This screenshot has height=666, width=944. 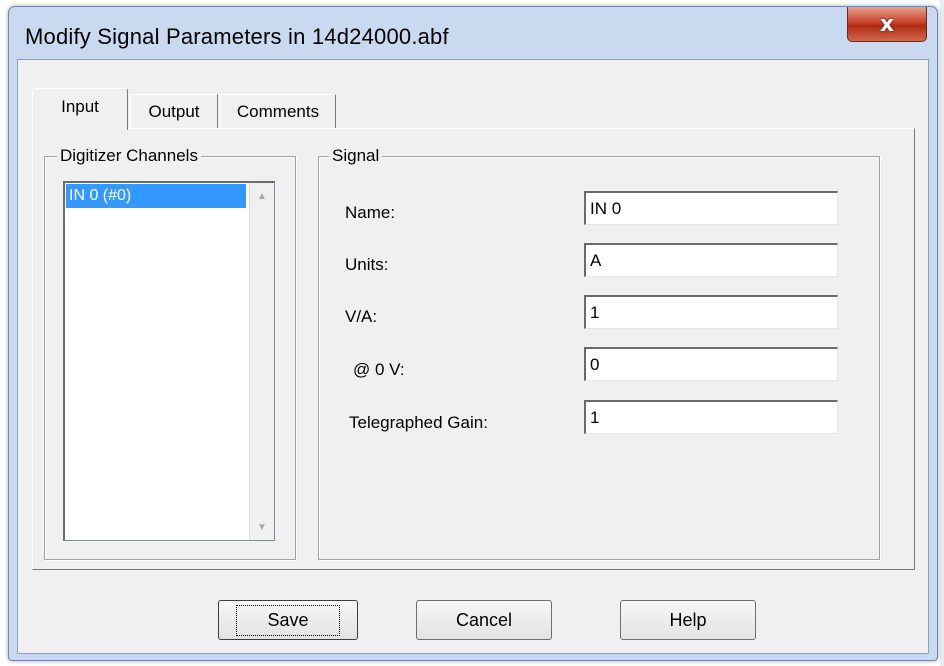 What do you see at coordinates (370, 212) in the screenshot?
I see `name-label: Name:` at bounding box center [370, 212].